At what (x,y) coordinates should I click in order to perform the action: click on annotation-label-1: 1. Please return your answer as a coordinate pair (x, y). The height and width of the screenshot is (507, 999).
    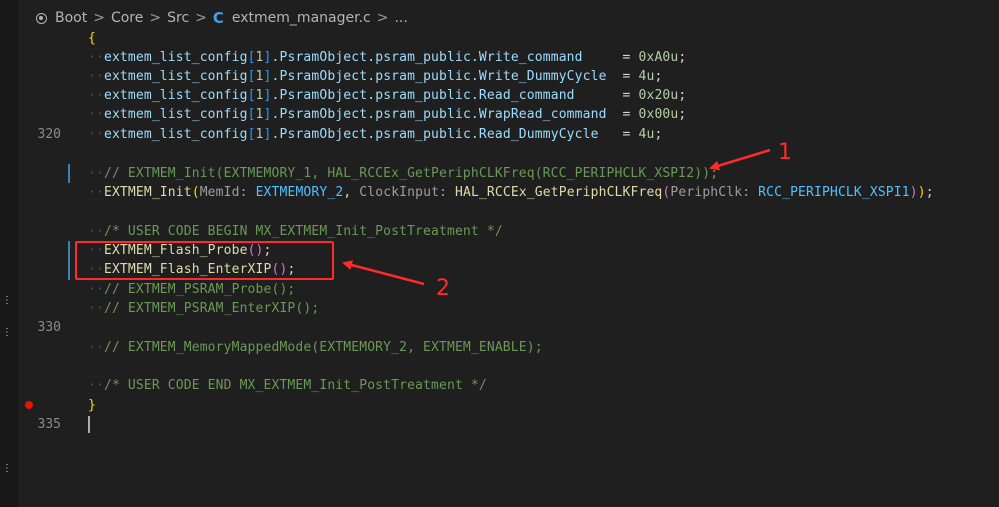
    Looking at the image, I should click on (785, 152).